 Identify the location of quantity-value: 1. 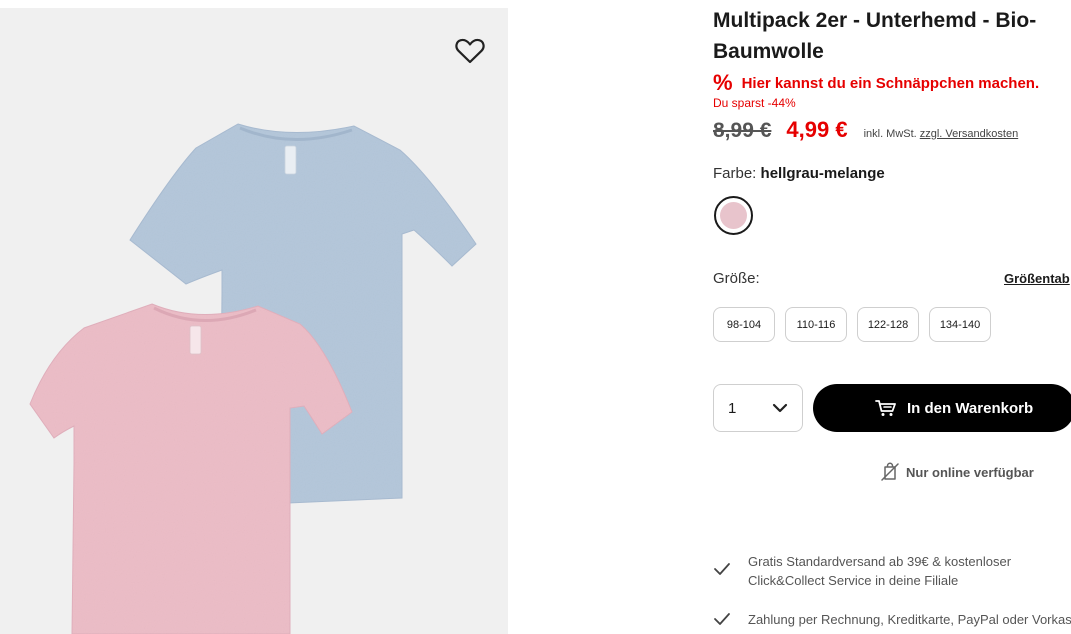
(732, 408).